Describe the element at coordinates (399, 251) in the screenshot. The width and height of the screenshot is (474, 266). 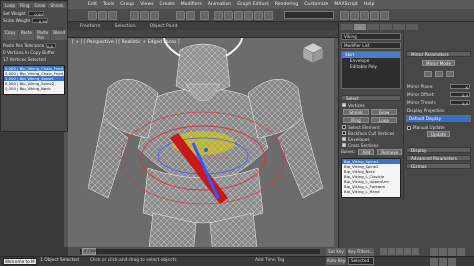
I see `play-icon` at that location.